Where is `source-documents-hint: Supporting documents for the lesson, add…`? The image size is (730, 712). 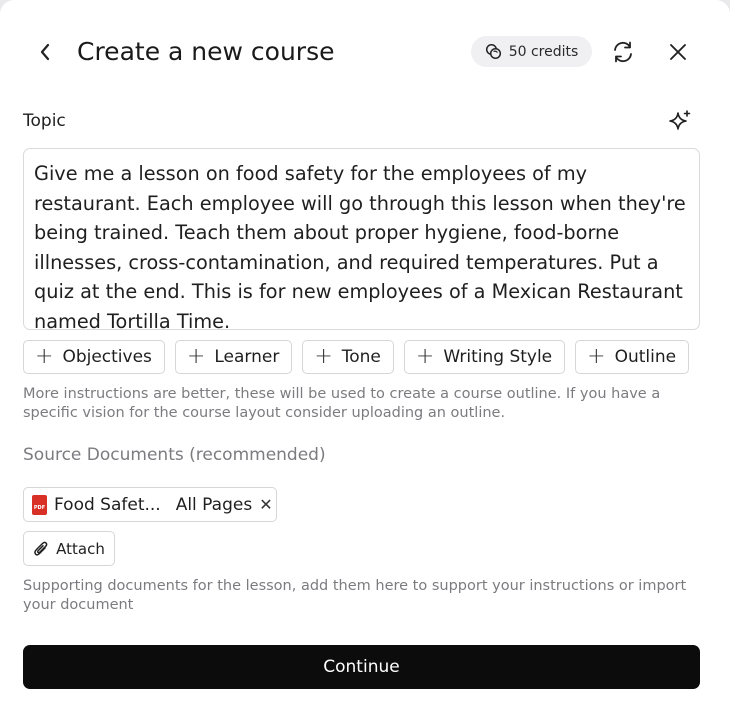 source-documents-hint: Supporting documents for the lesson, add… is located at coordinates (355, 595).